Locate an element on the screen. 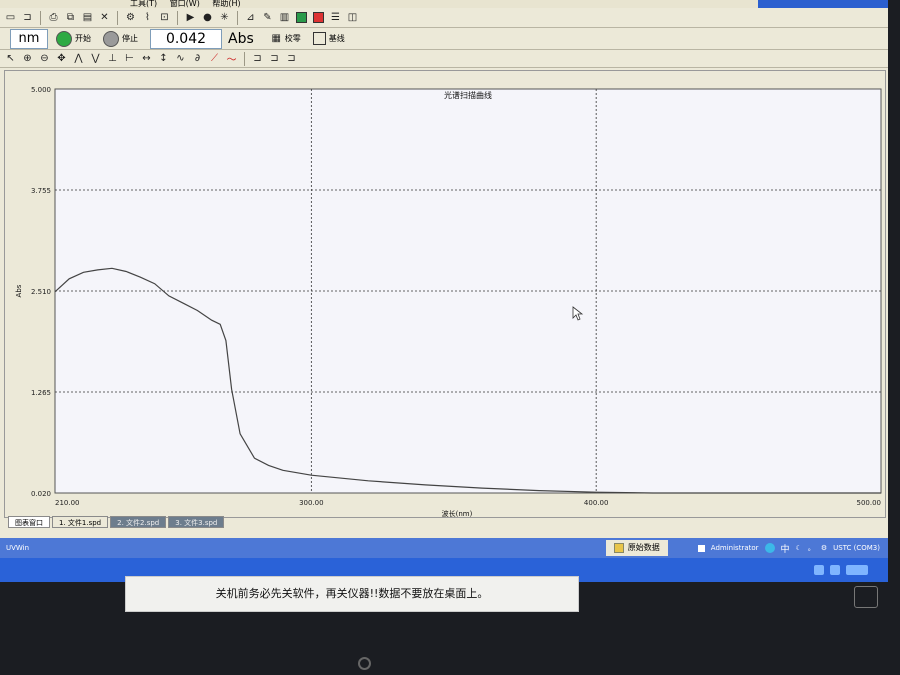 The width and height of the screenshot is (900, 675). scan-icon: ⌇ is located at coordinates (147, 17).